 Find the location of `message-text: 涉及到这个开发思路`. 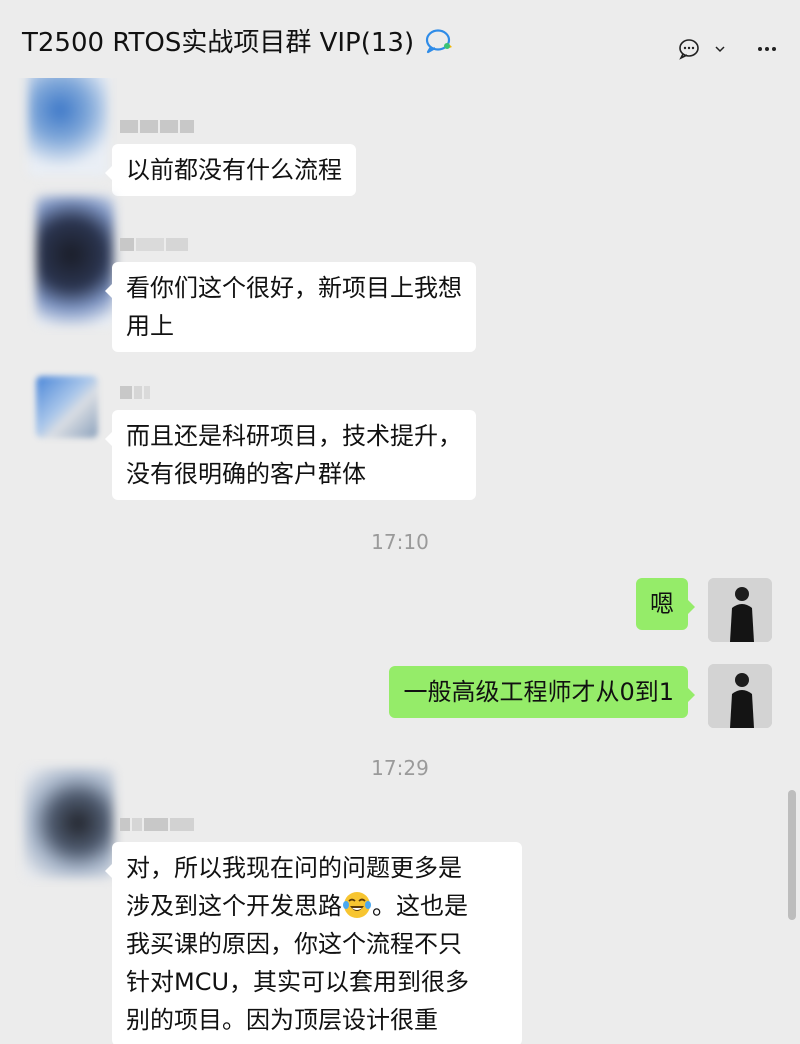

message-text: 涉及到这个开发思路 is located at coordinates (234, 906).